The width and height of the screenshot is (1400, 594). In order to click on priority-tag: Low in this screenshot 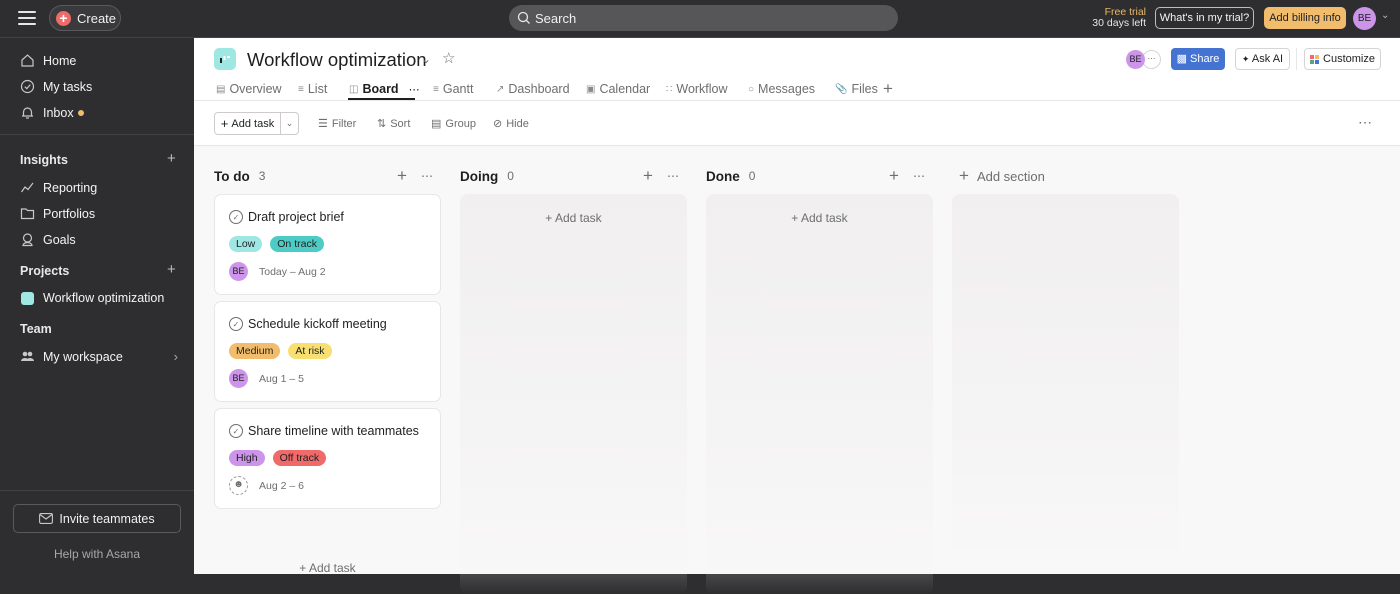, I will do `click(246, 244)`.